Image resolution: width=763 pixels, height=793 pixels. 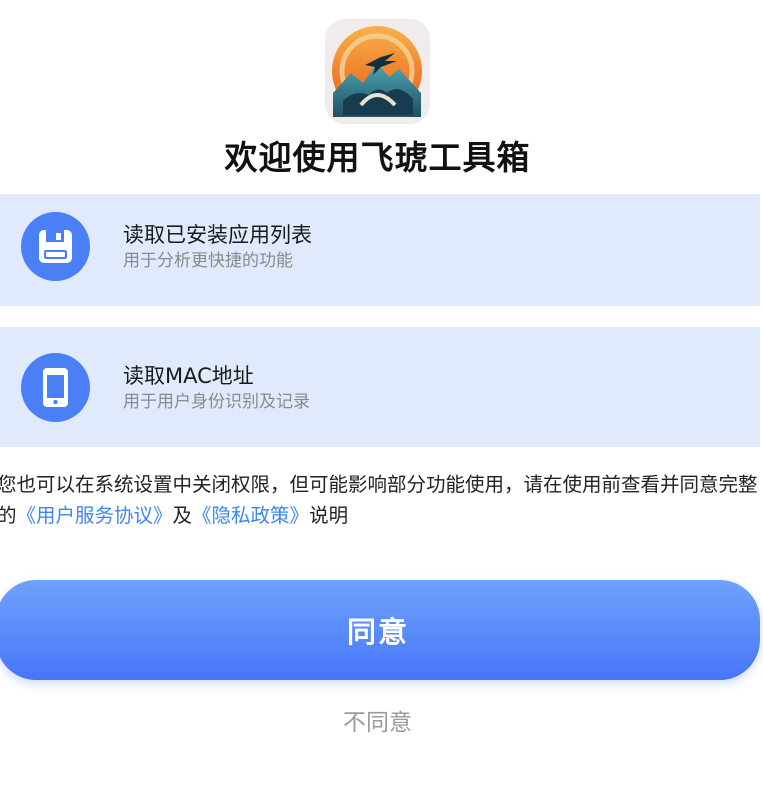 I want to click on notice-text-end: 说明, so click(x=329, y=515).